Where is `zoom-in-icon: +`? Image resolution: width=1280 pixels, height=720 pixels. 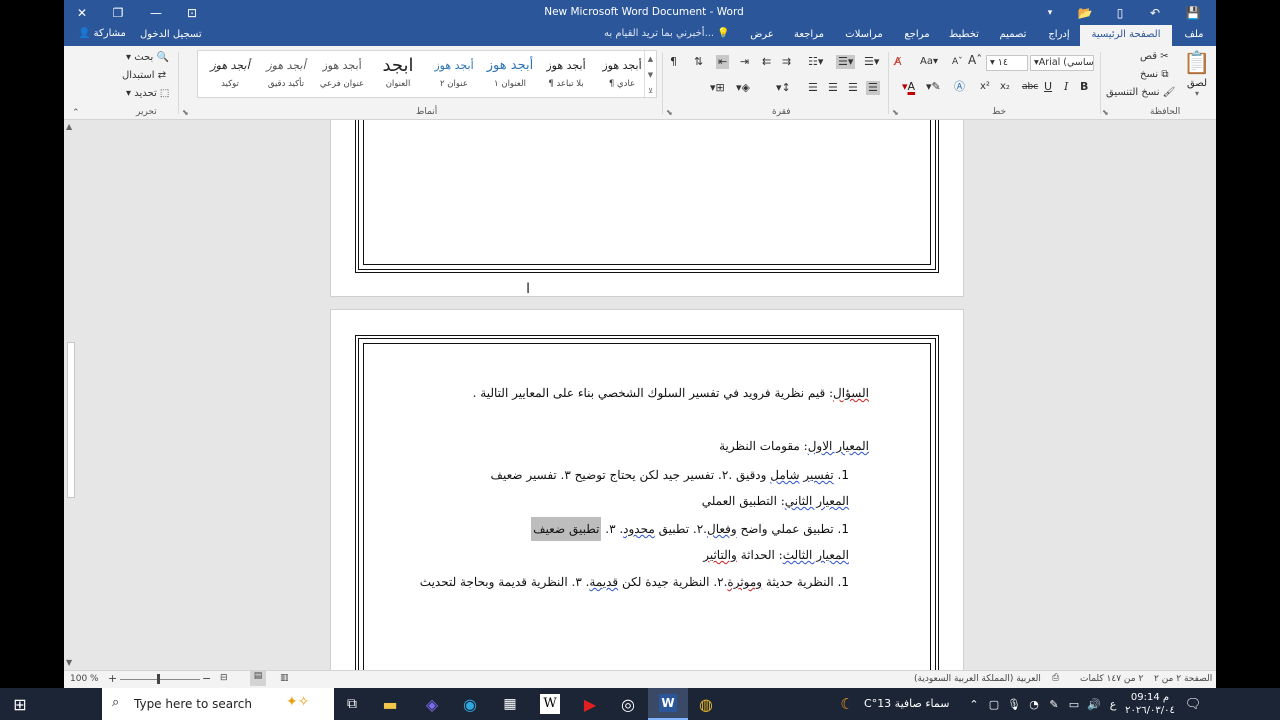
zoom-in-icon: + is located at coordinates (112, 678).